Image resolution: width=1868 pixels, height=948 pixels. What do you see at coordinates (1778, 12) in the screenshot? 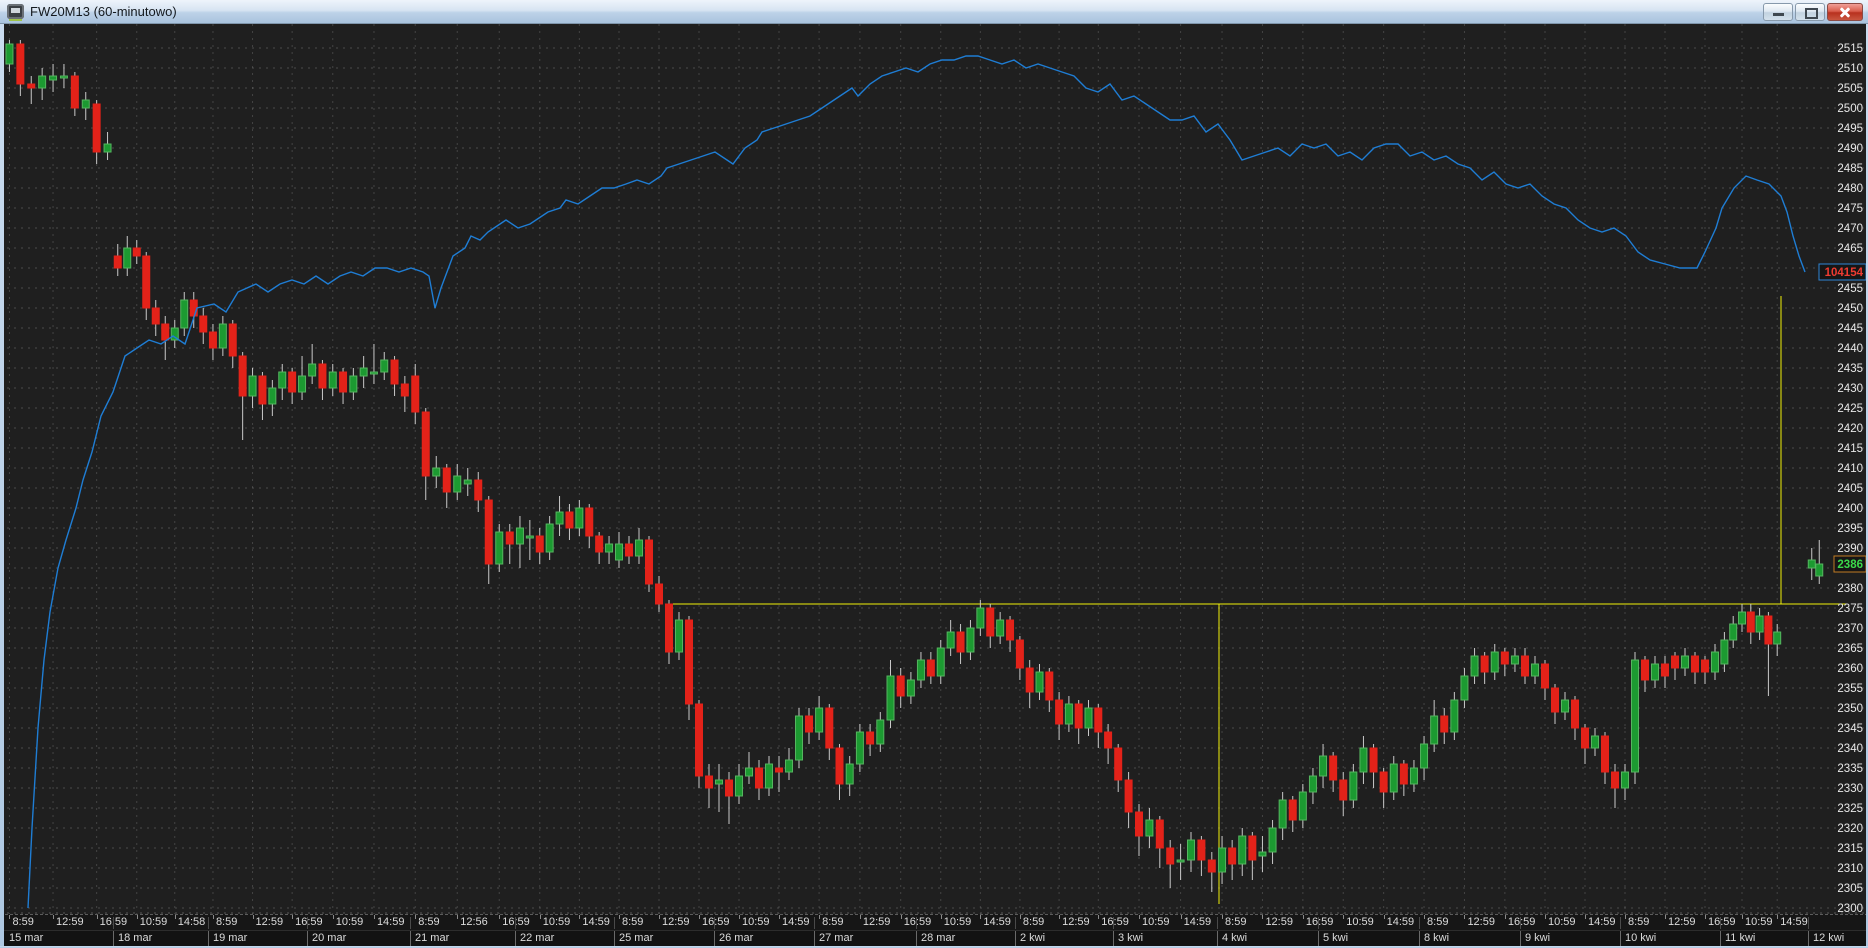
I see `minimize-button` at bounding box center [1778, 12].